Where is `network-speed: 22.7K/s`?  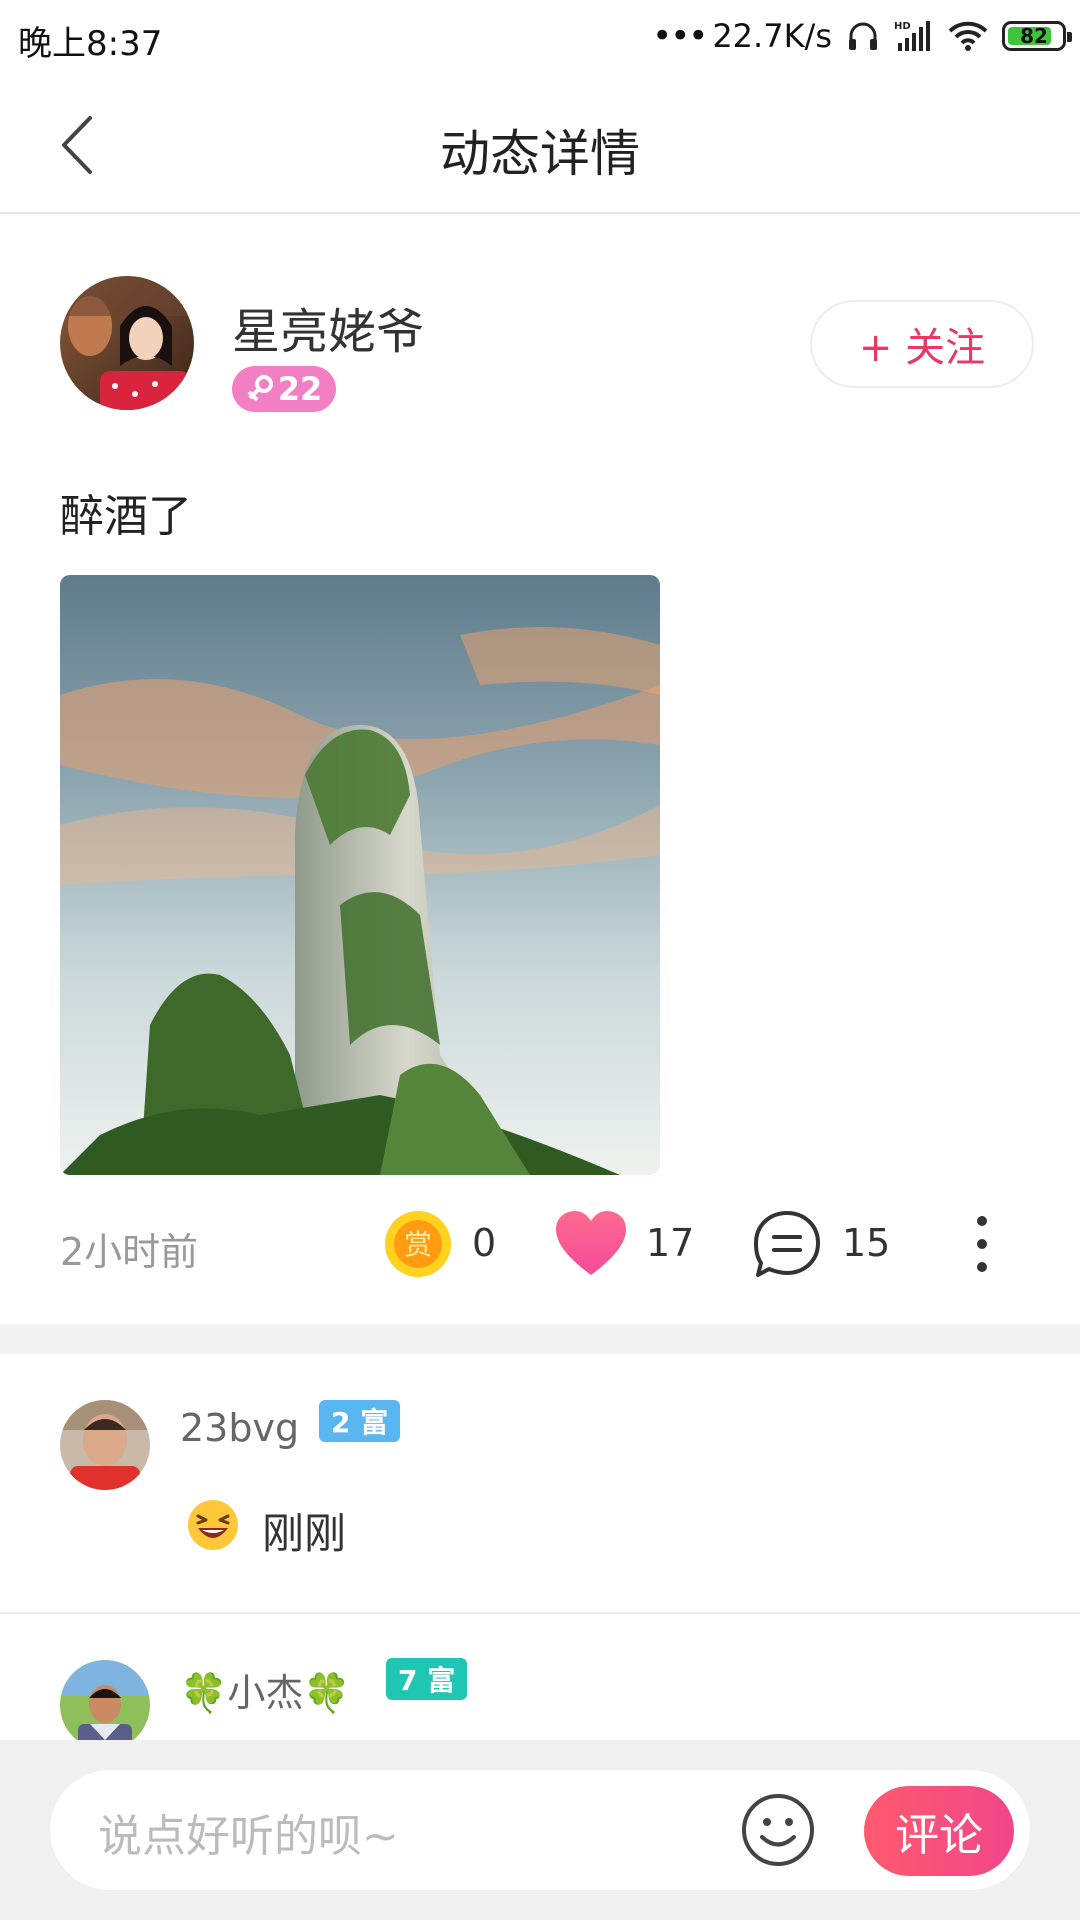 network-speed: 22.7K/s is located at coordinates (772, 36).